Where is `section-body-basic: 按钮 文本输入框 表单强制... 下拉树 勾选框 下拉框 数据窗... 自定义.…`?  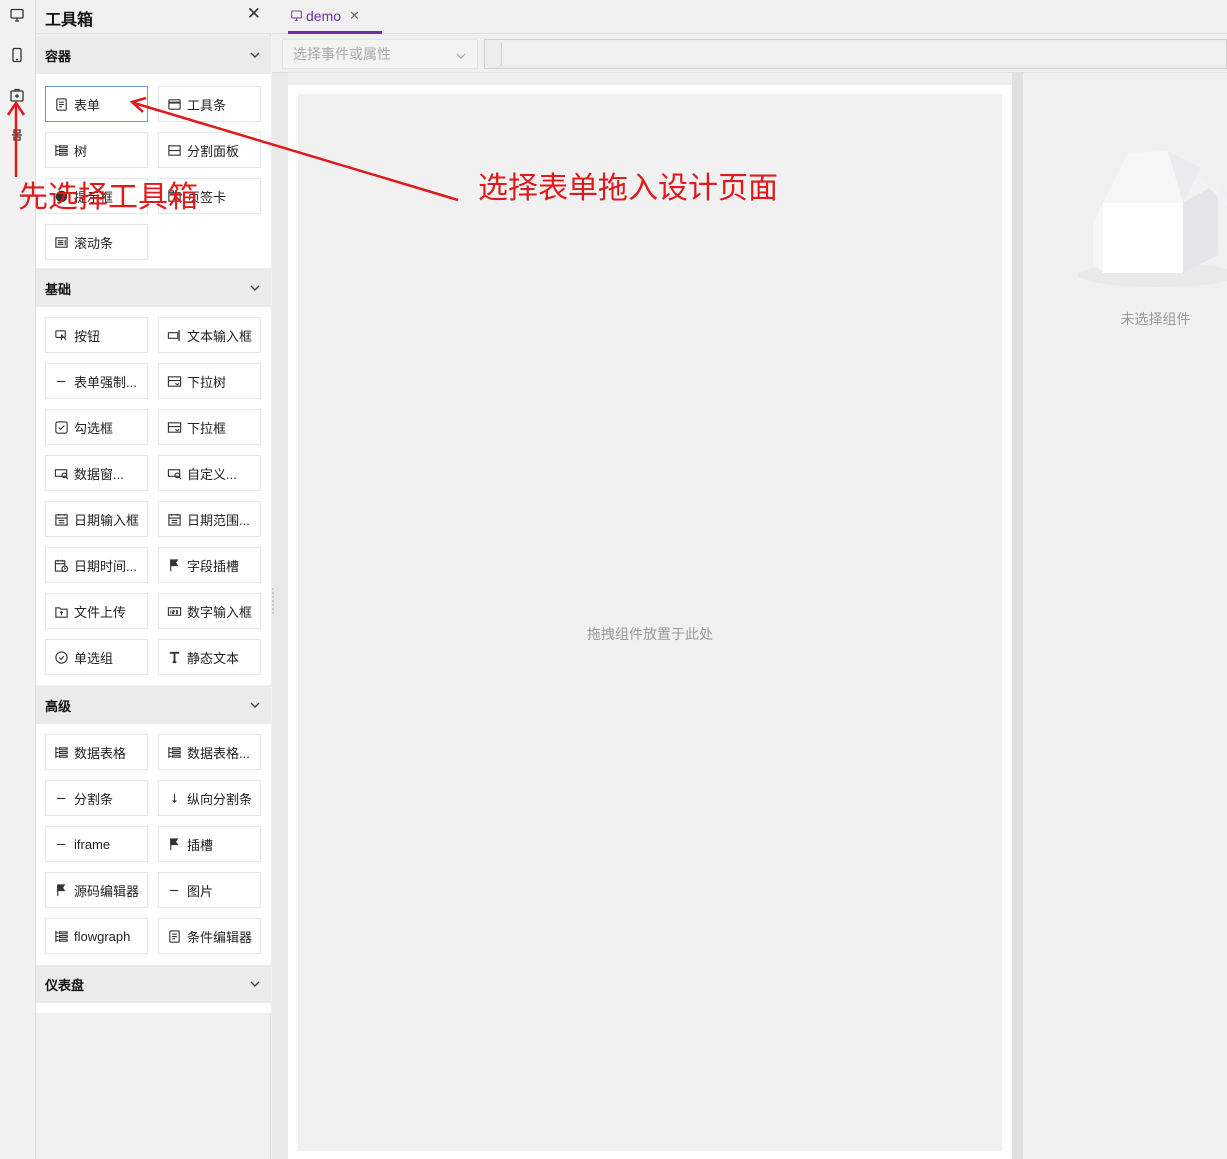 section-body-basic: 按钮 文本输入框 表单强制... 下拉树 勾选框 下拉框 数据窗... 自定义.… is located at coordinates (153, 496).